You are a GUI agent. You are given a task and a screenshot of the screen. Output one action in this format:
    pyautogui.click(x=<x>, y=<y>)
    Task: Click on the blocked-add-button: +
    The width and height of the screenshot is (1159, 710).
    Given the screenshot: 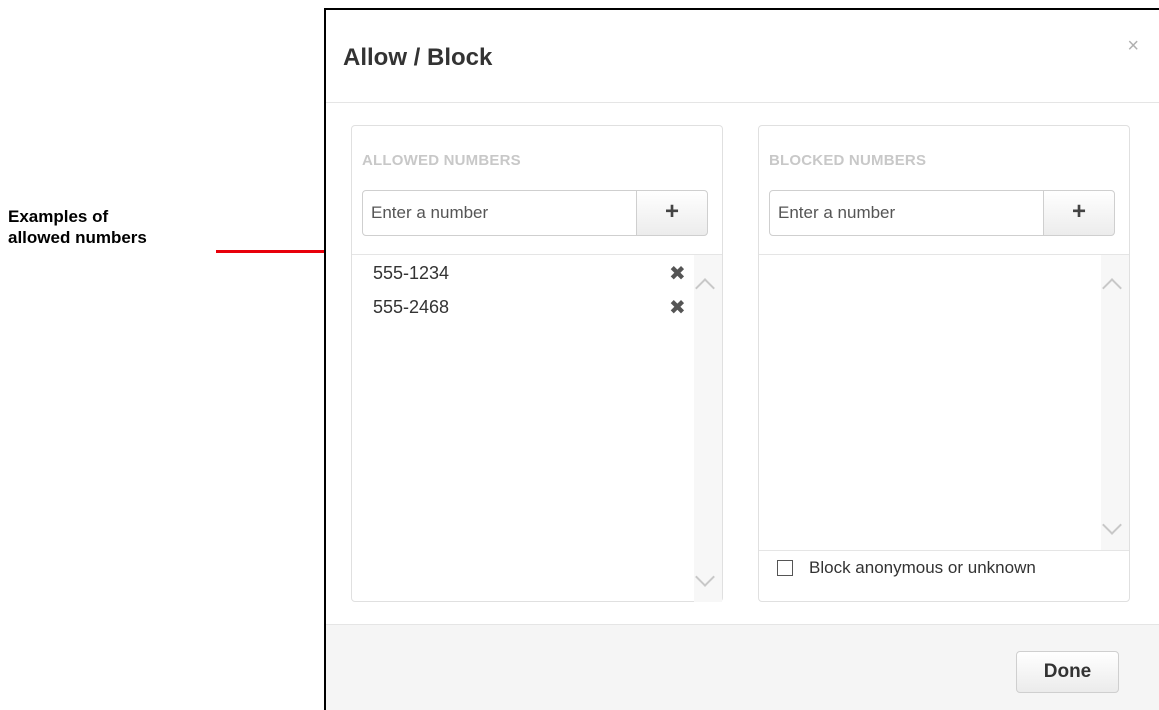 What is the action you would take?
    pyautogui.click(x=1079, y=213)
    